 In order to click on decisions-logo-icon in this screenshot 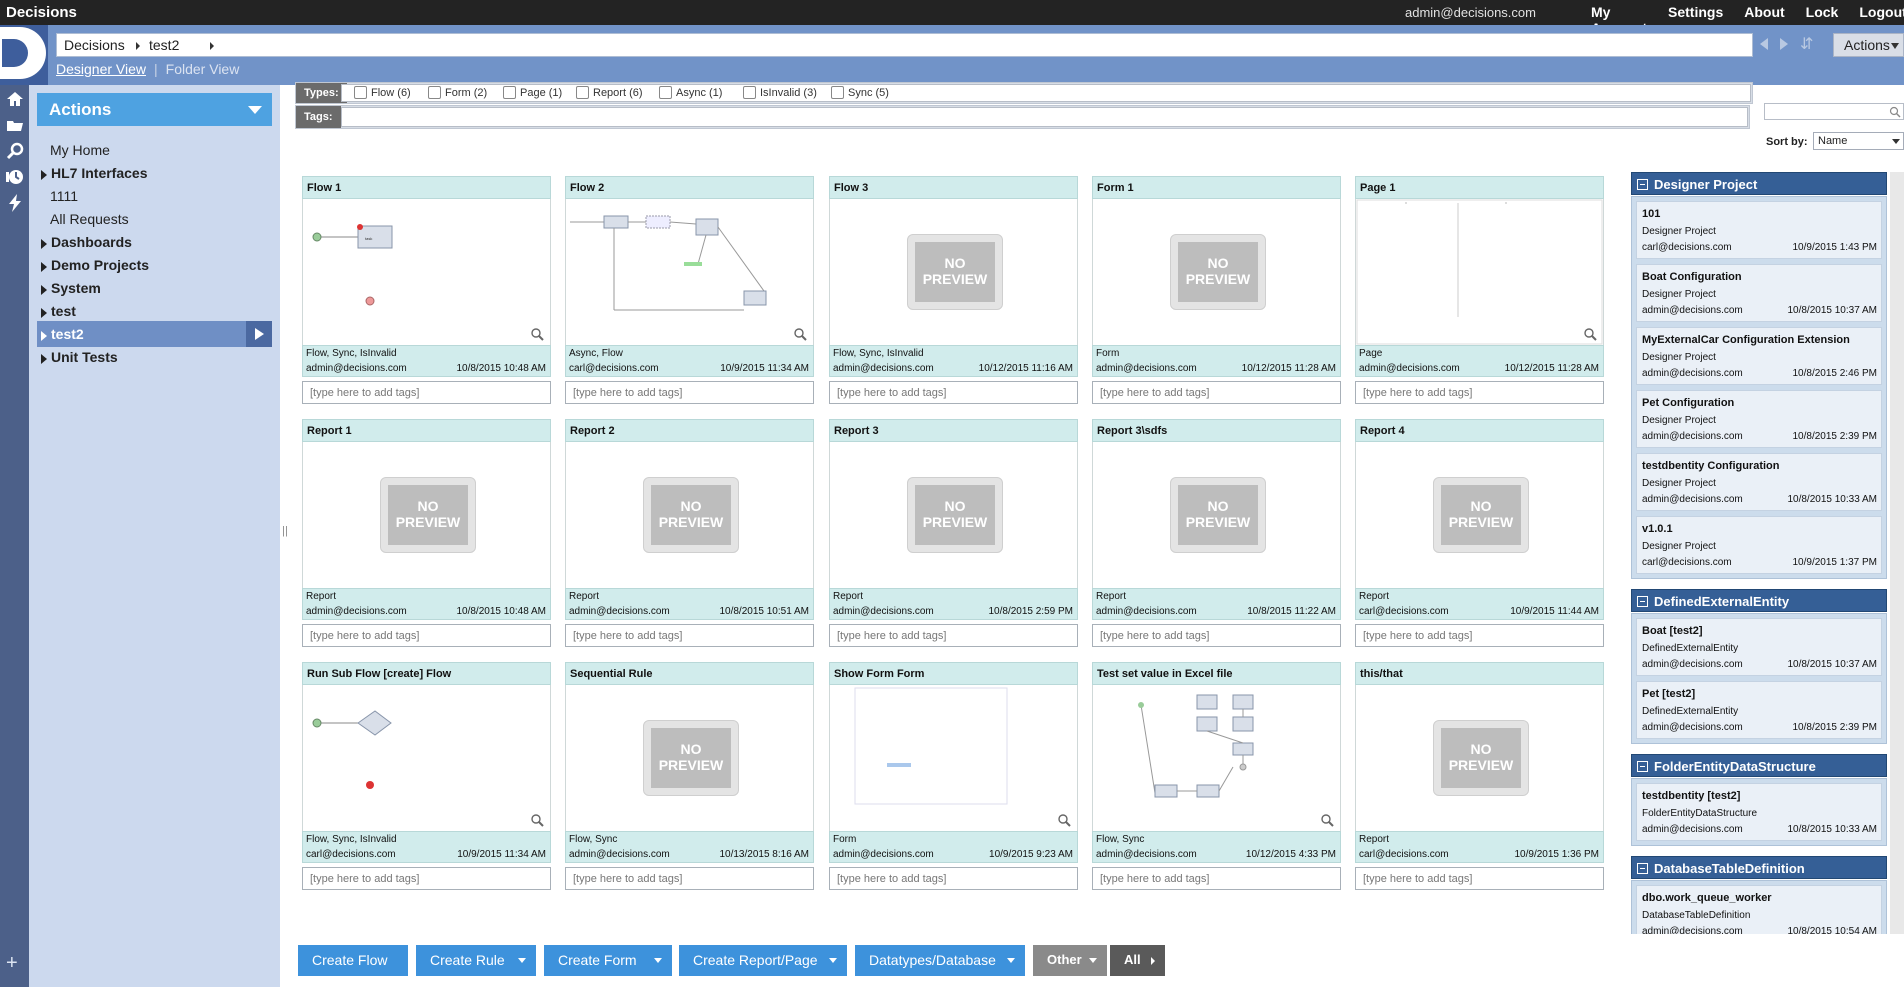, I will do `click(24, 55)`.